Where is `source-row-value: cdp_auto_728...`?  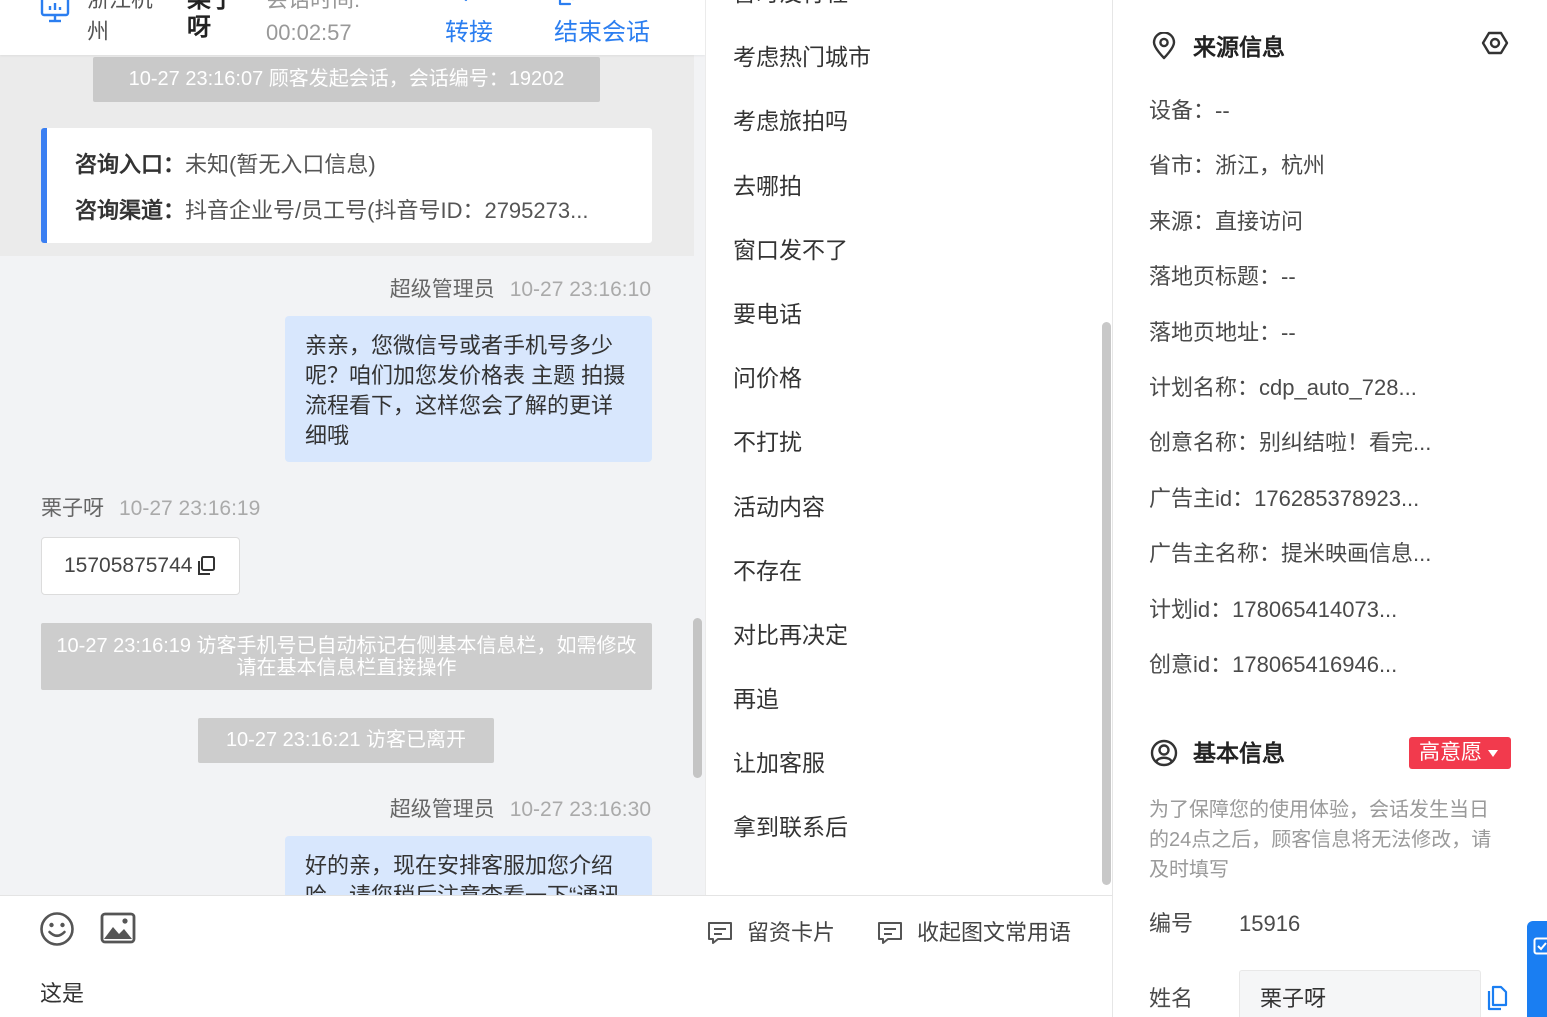 source-row-value: cdp_auto_728... is located at coordinates (1338, 387).